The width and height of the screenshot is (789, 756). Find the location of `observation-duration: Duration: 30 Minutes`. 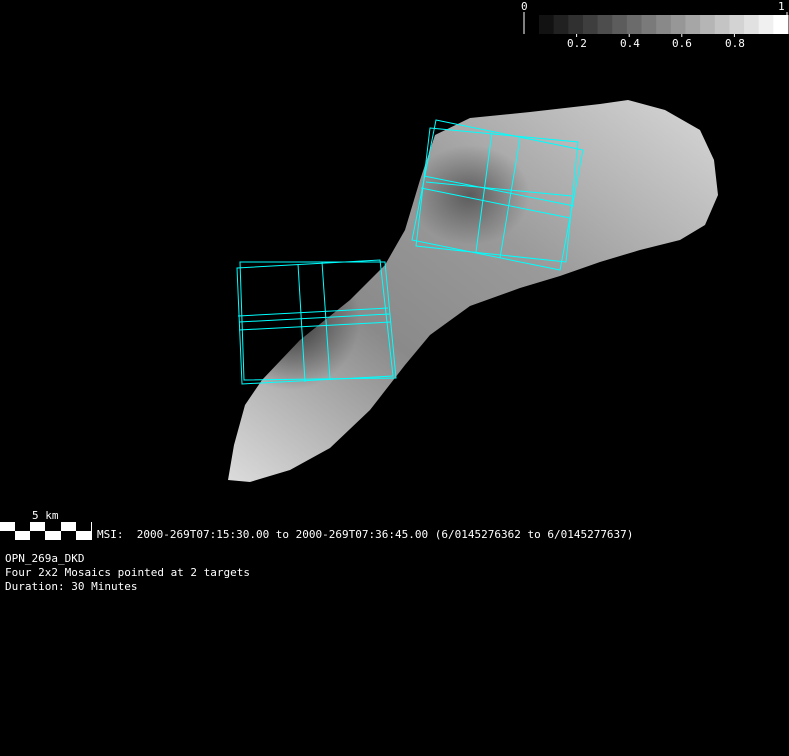

observation-duration: Duration: 30 Minutes is located at coordinates (71, 586).